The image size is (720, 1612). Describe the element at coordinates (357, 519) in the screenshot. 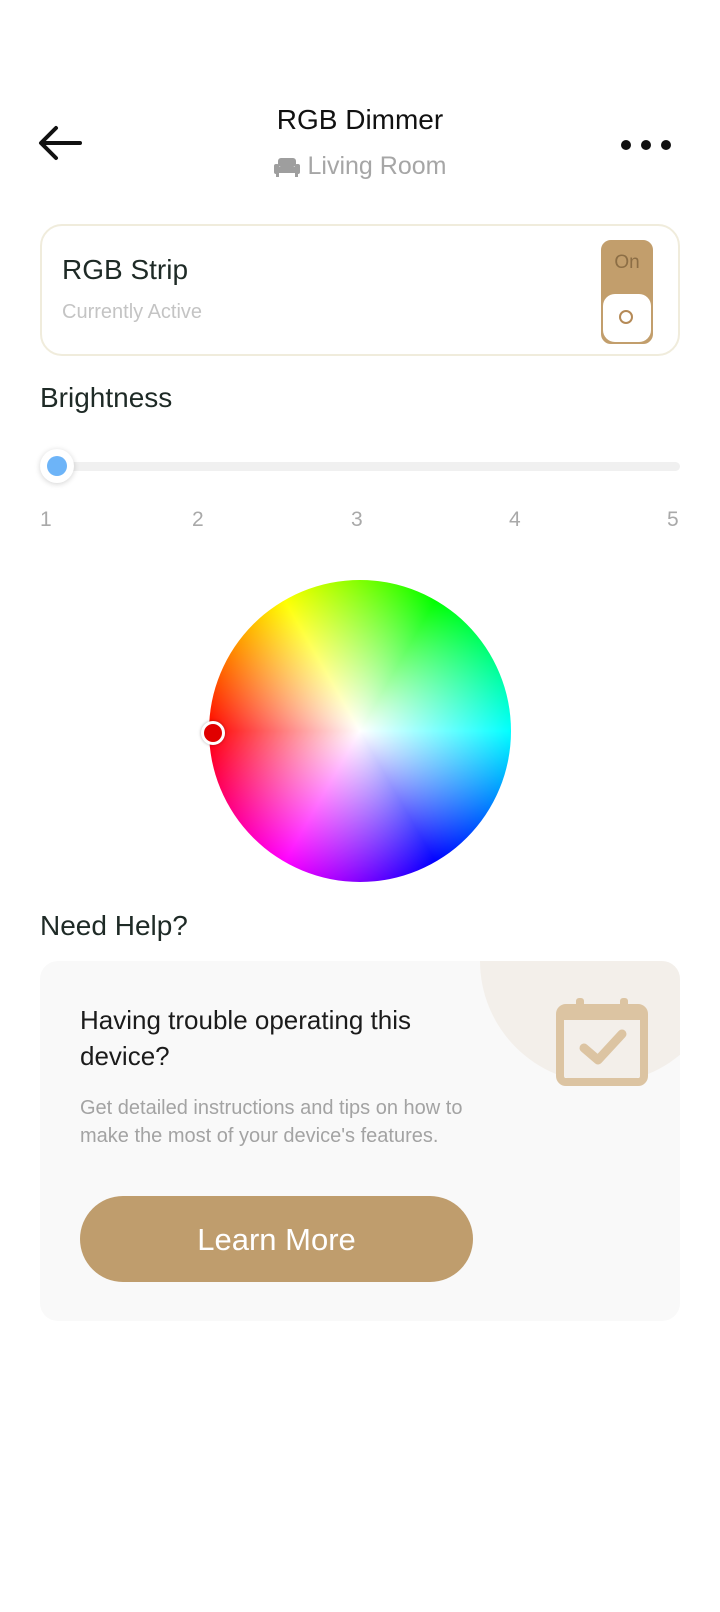

I see `brightness-tick-3: 3` at that location.